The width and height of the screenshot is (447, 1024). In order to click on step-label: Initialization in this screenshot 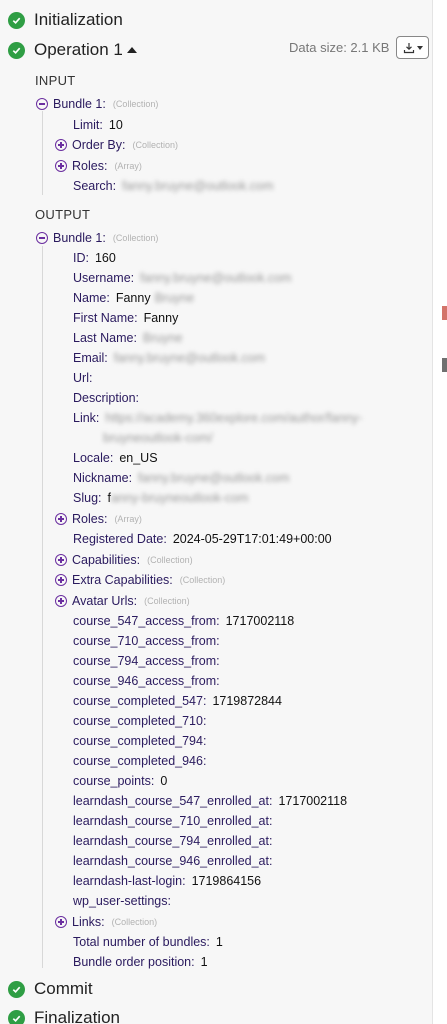, I will do `click(78, 19)`.